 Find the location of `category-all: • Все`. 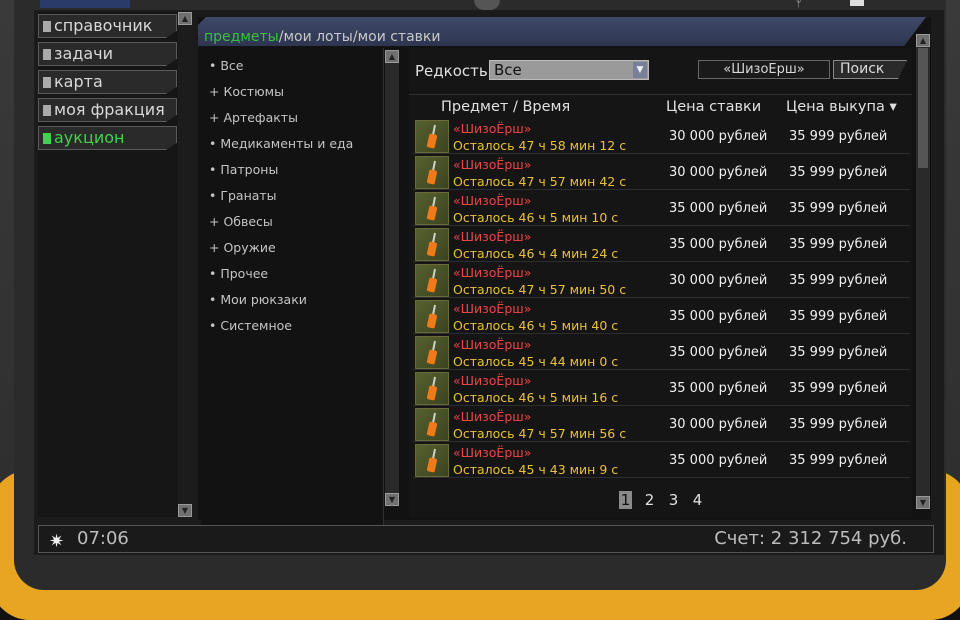

category-all: • Все is located at coordinates (226, 65).